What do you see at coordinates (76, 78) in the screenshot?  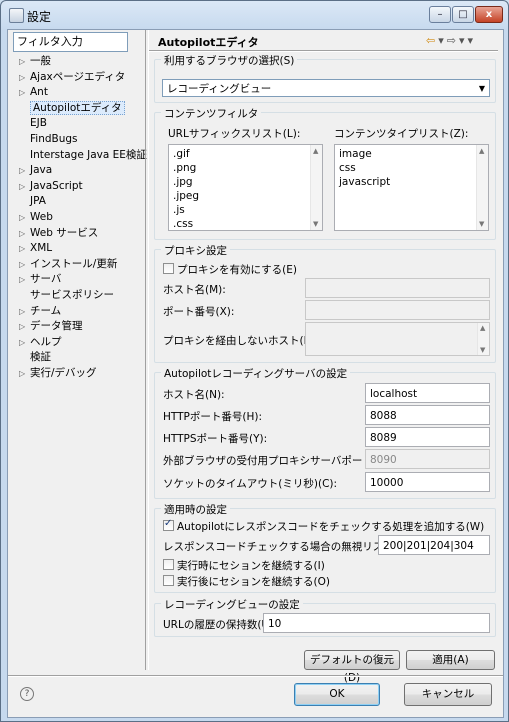 I see `tree-item: ▷ Ajaxページエディタ` at bounding box center [76, 78].